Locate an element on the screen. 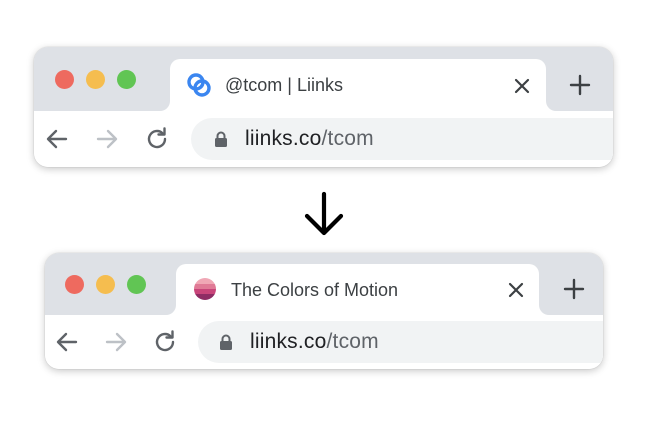 Image resolution: width=646 pixels, height=431 pixels. color-stripes-icon is located at coordinates (205, 289).